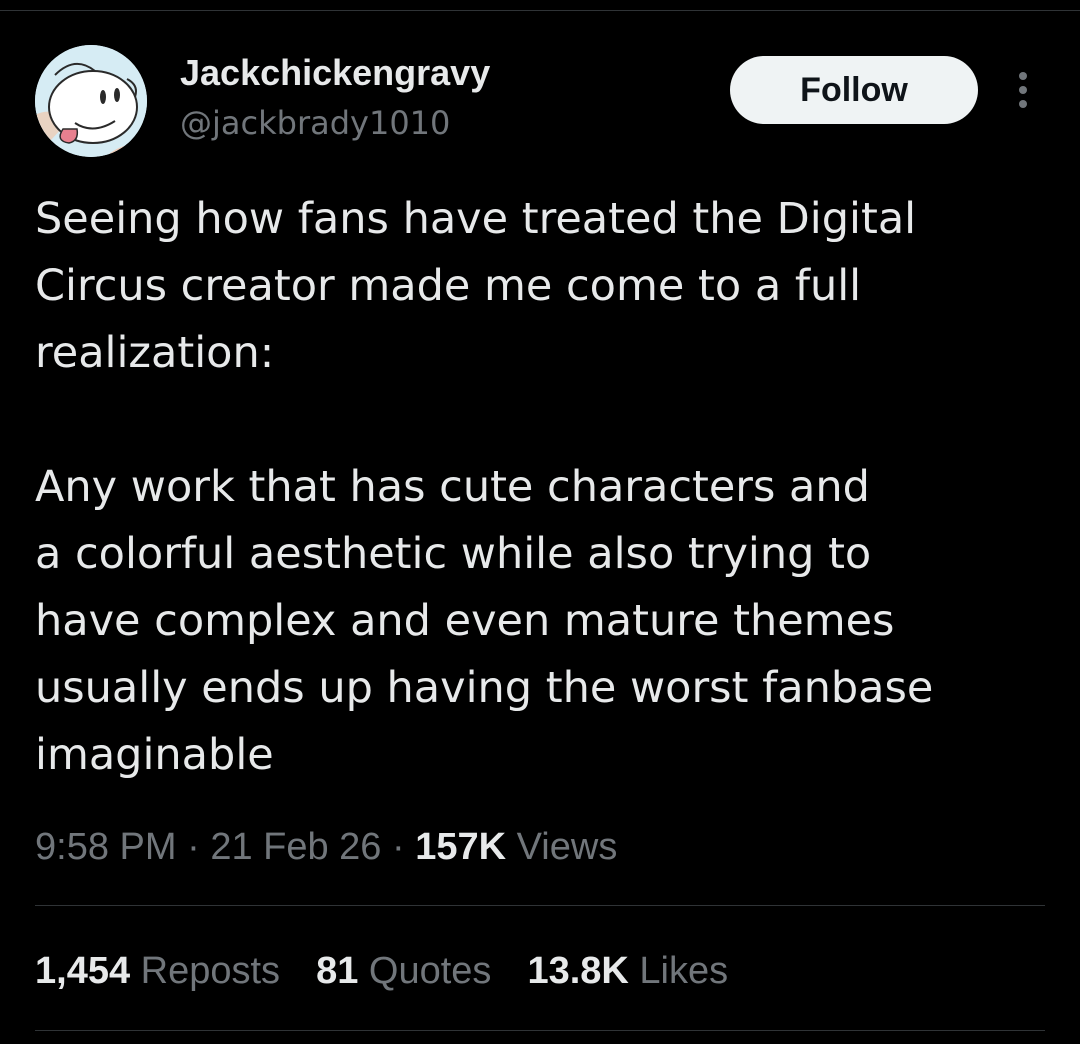  I want to click on engagement-stats: 1,454 Reposts 81 Quotes 13.8K Likes, so click(381, 971).